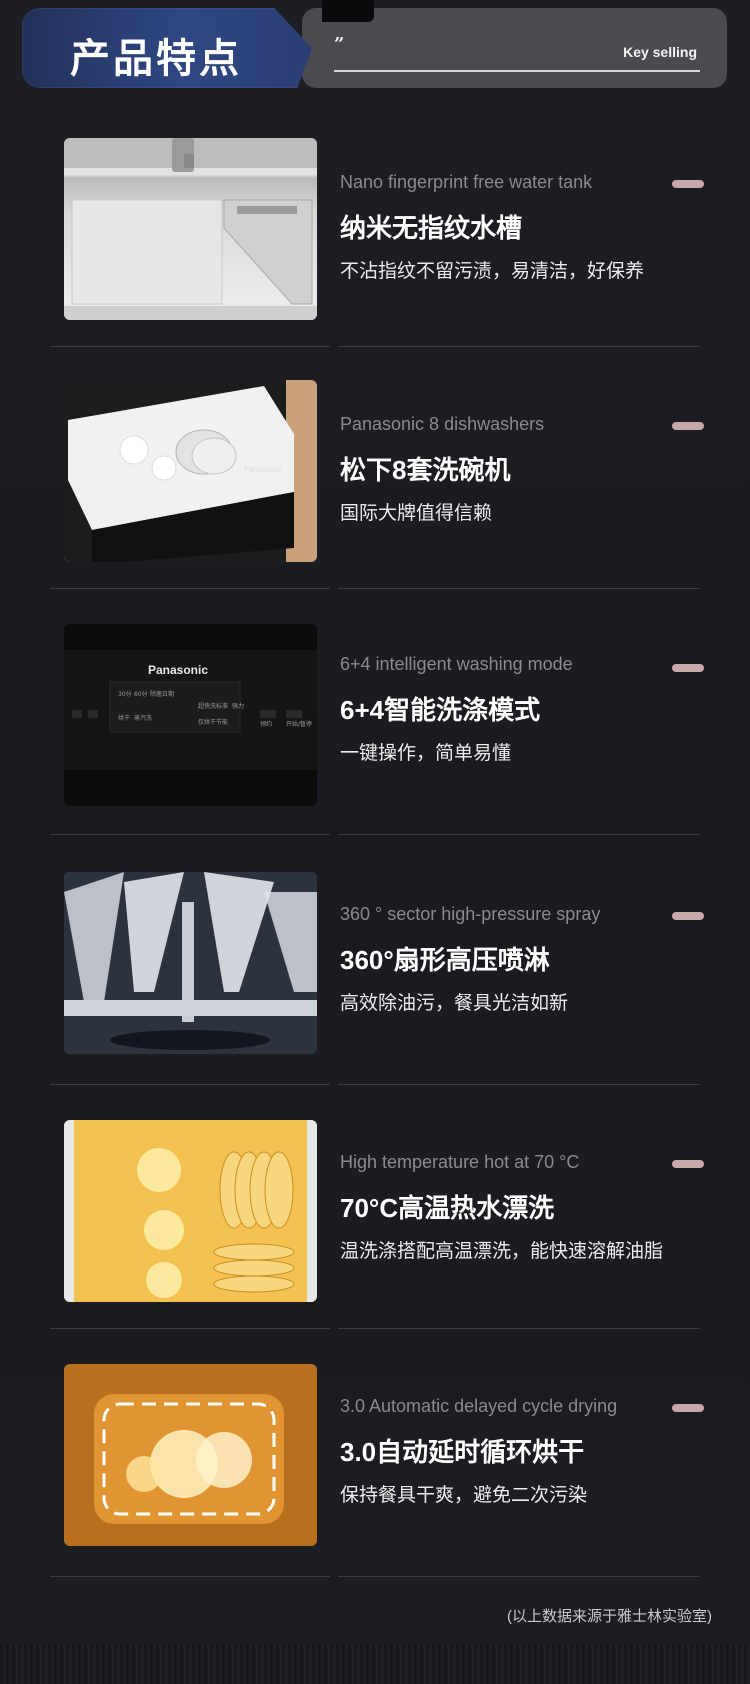  Describe the element at coordinates (124, 718) in the screenshot. I see `svg-text: 烘干` at that location.